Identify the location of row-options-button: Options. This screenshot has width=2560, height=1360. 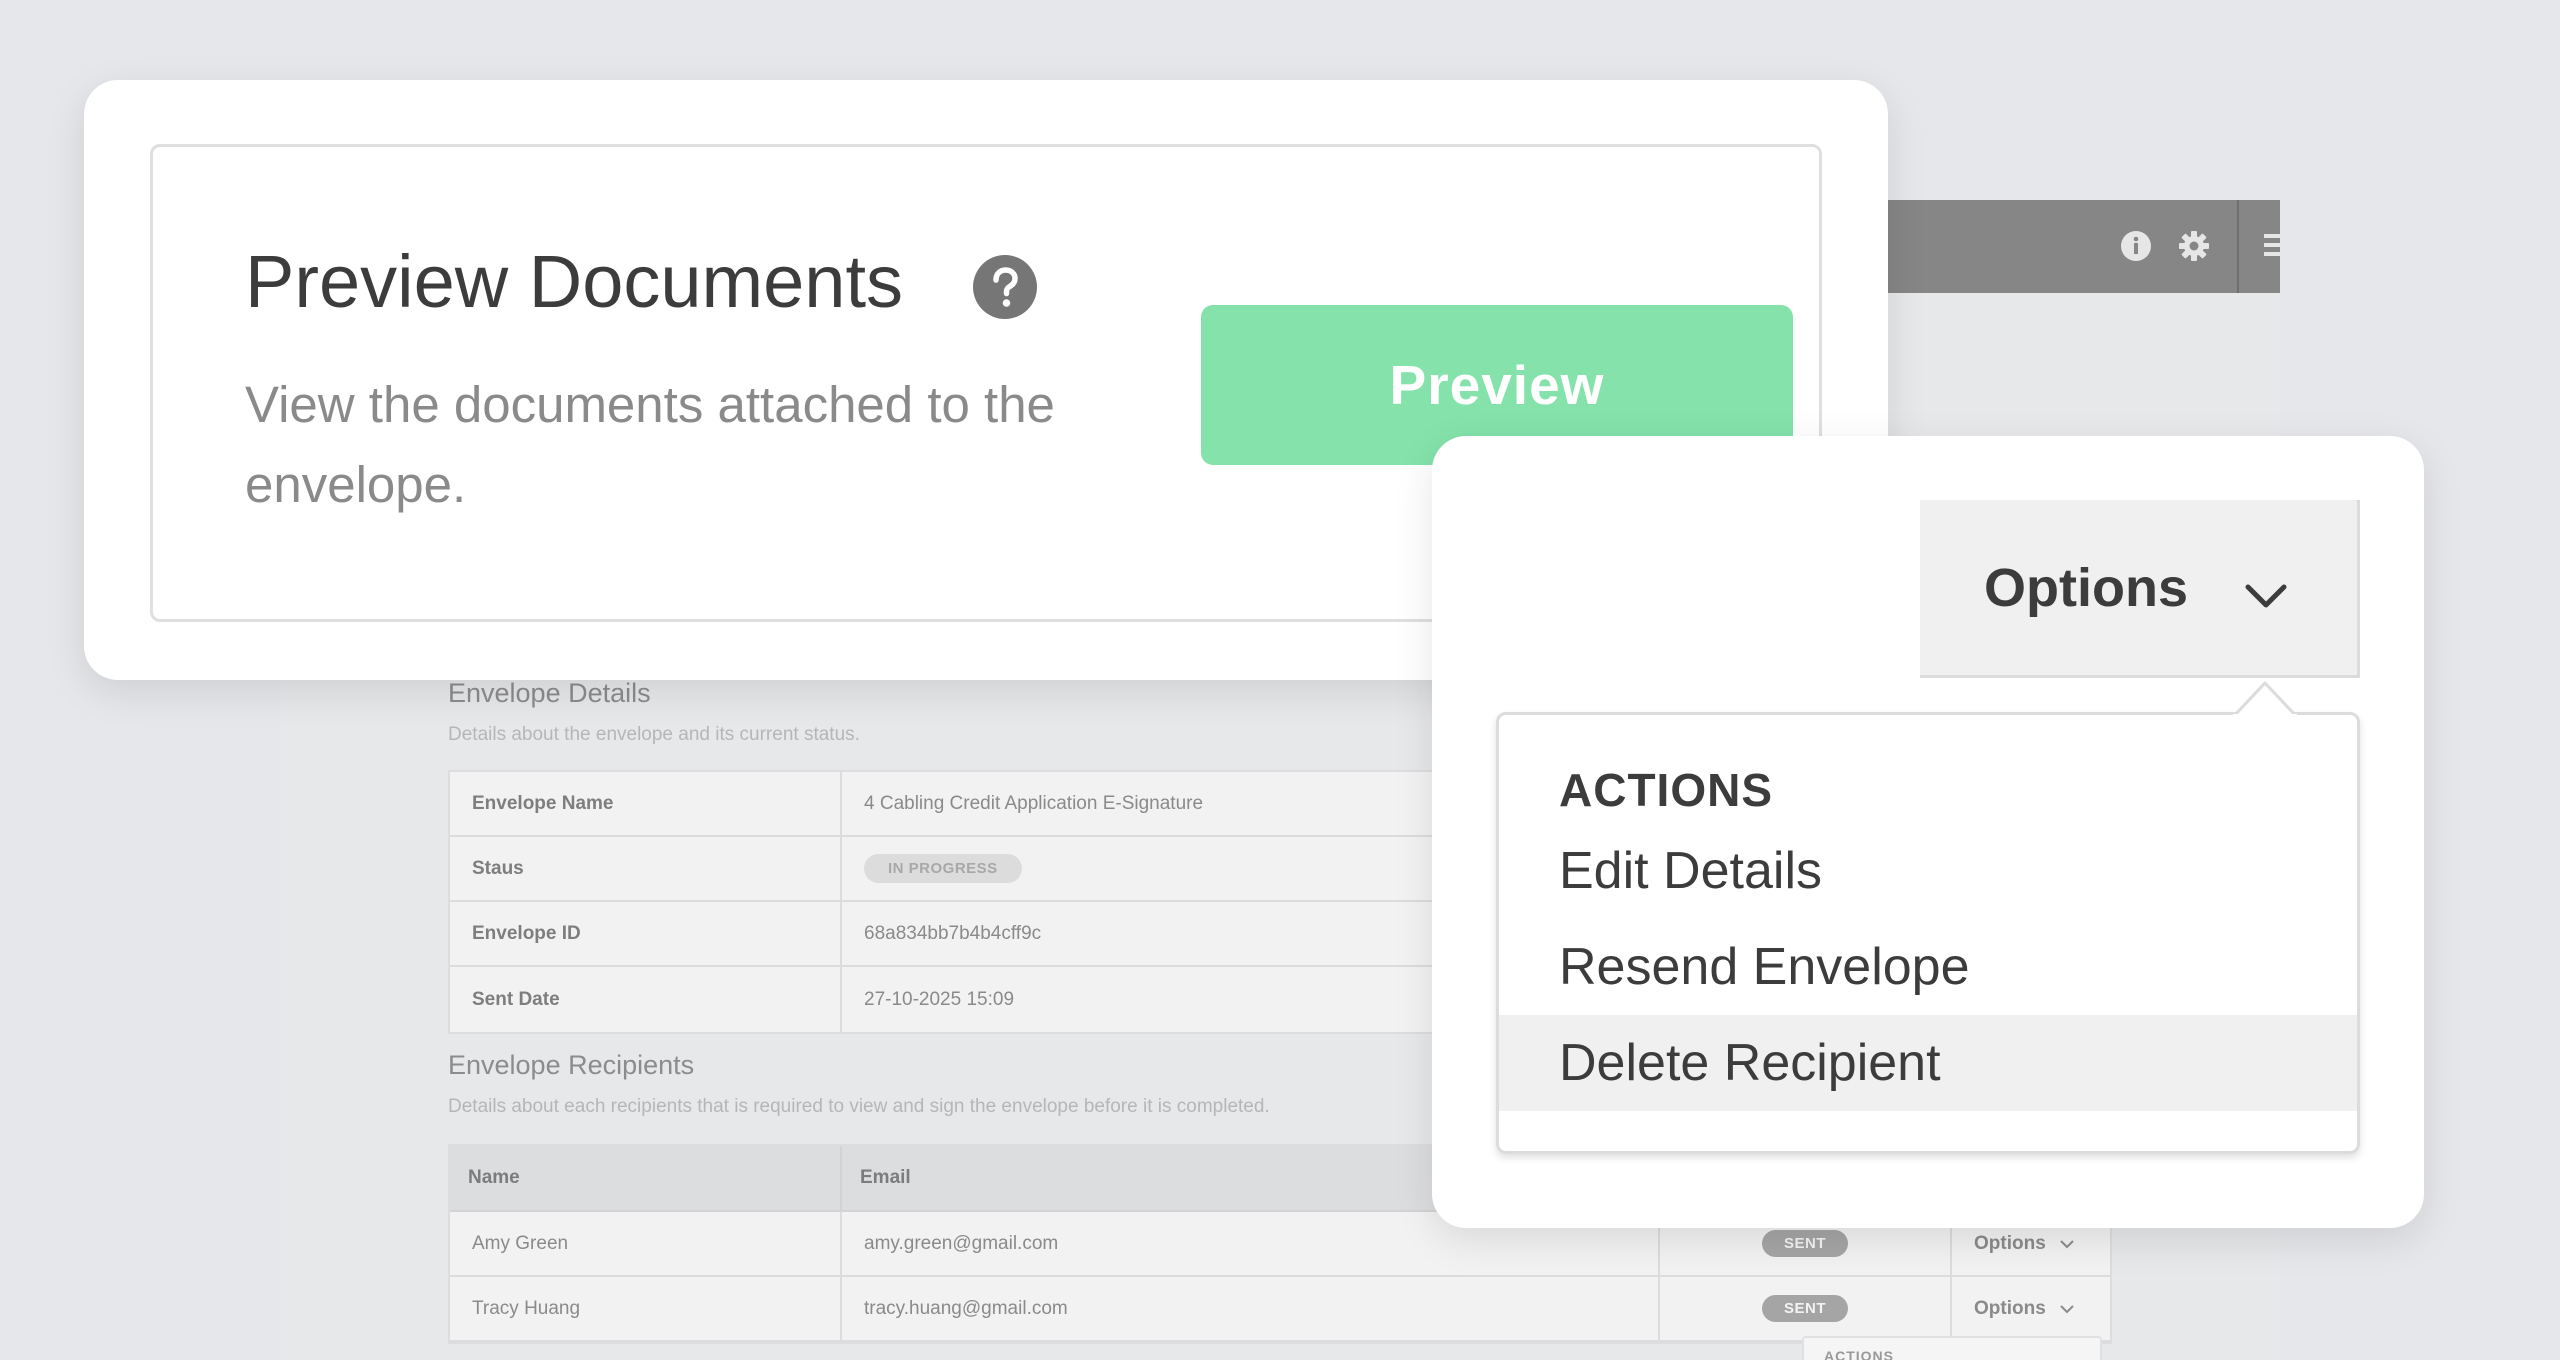
(2031, 1308).